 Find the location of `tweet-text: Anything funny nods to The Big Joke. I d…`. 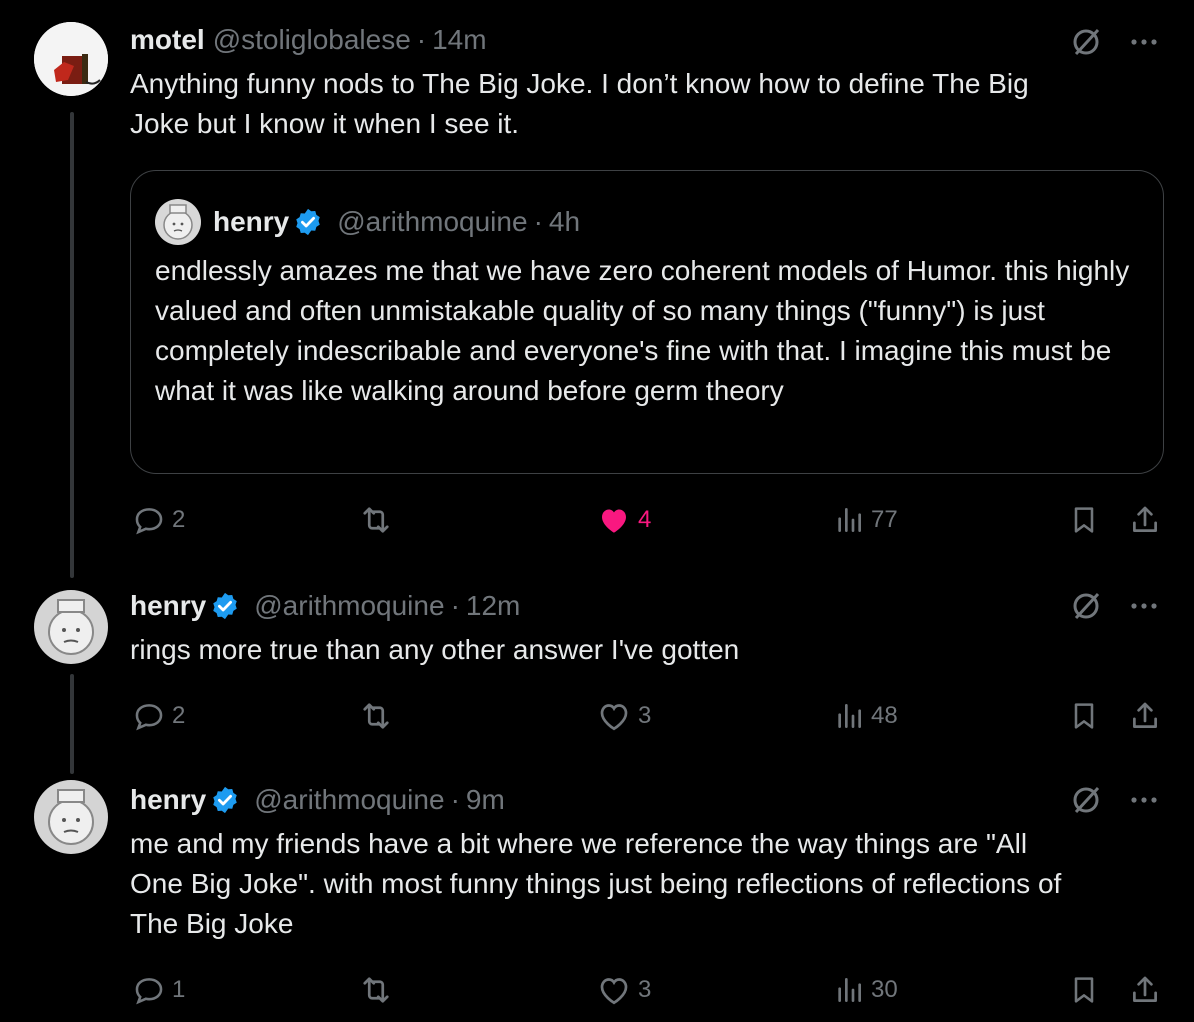

tweet-text: Anything funny nods to The Big Joke. I d… is located at coordinates (579, 103).